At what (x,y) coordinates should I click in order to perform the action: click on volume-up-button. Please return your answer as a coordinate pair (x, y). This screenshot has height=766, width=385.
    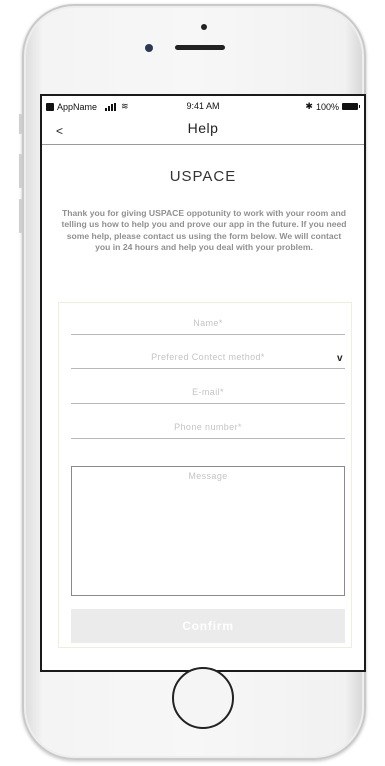
    Looking at the image, I should click on (20, 171).